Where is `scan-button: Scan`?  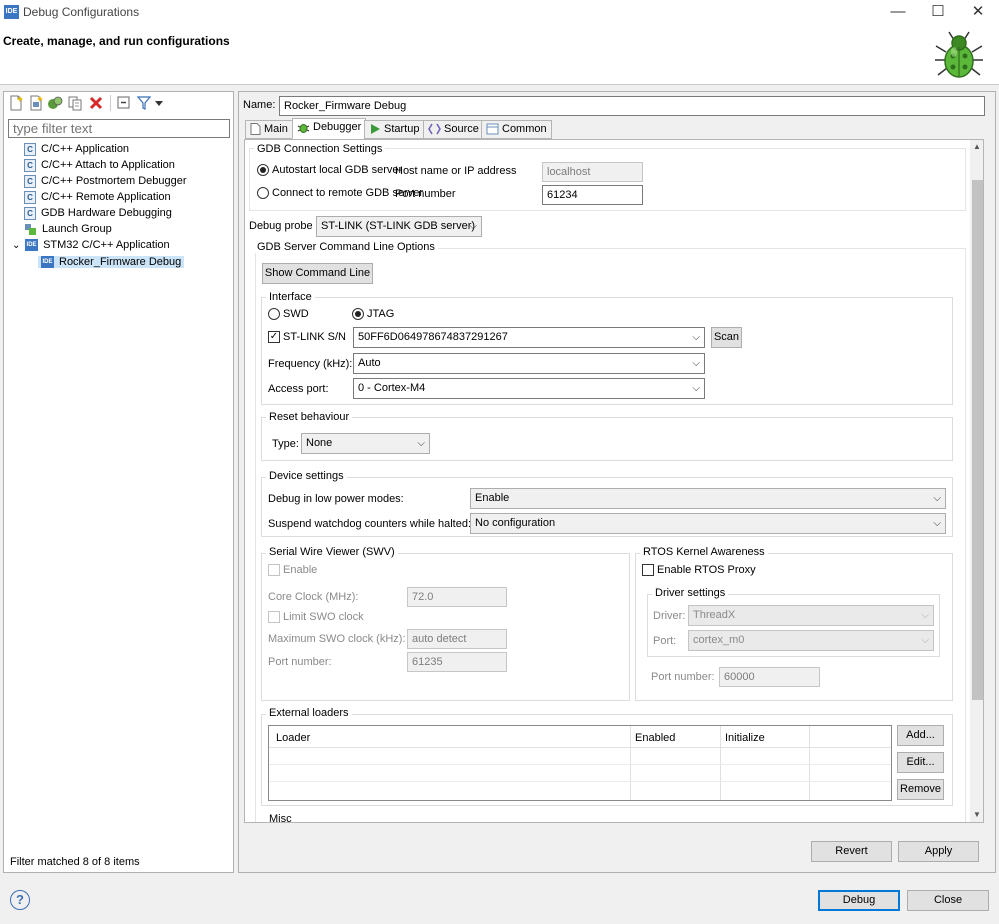 scan-button: Scan is located at coordinates (726, 337).